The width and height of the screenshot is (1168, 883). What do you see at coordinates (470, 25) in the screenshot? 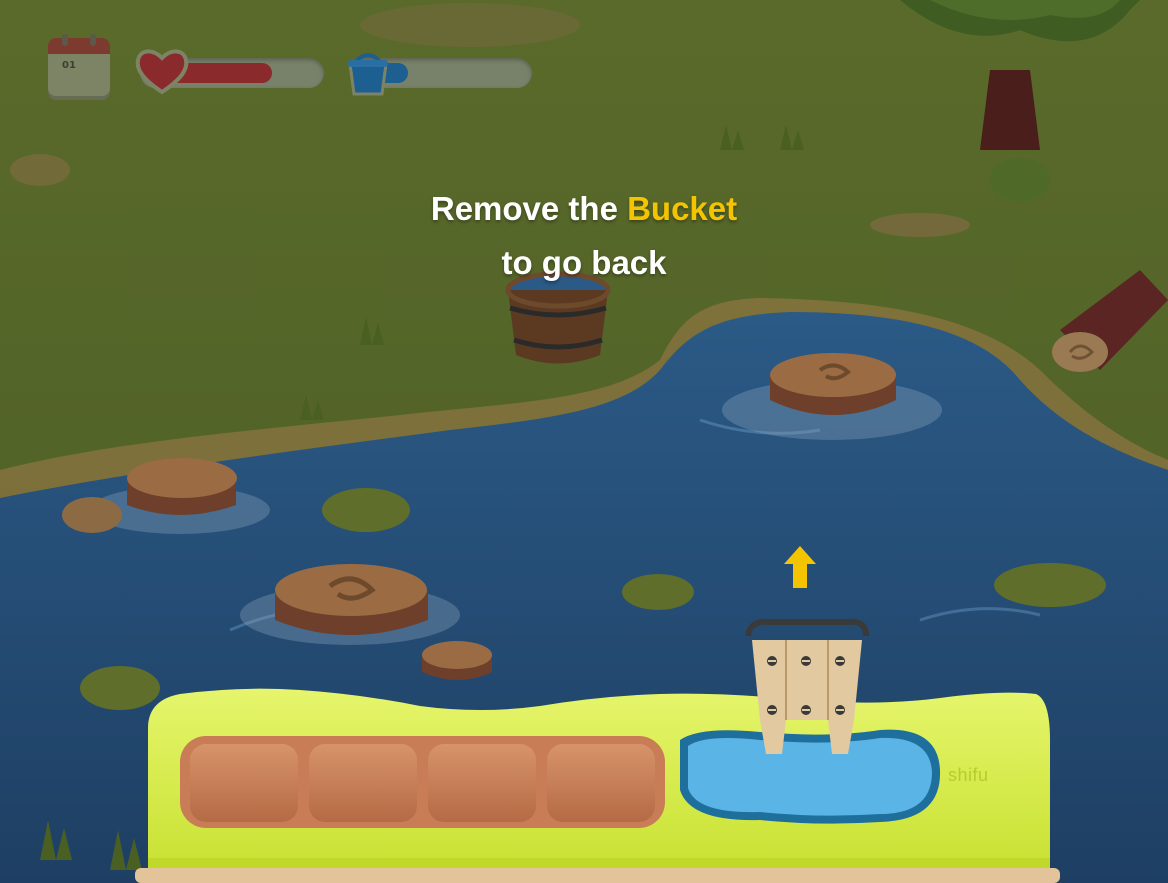
I see `dirt-patch` at bounding box center [470, 25].